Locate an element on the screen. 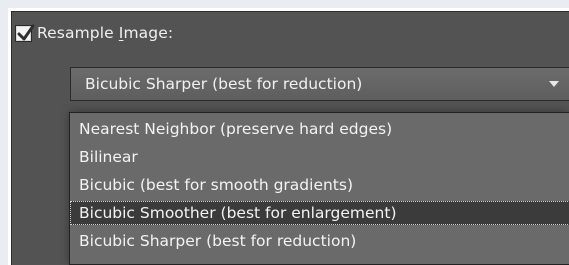  option-bicubic-smoother: Bicubic Smoother (best for enlargement) is located at coordinates (319, 213).